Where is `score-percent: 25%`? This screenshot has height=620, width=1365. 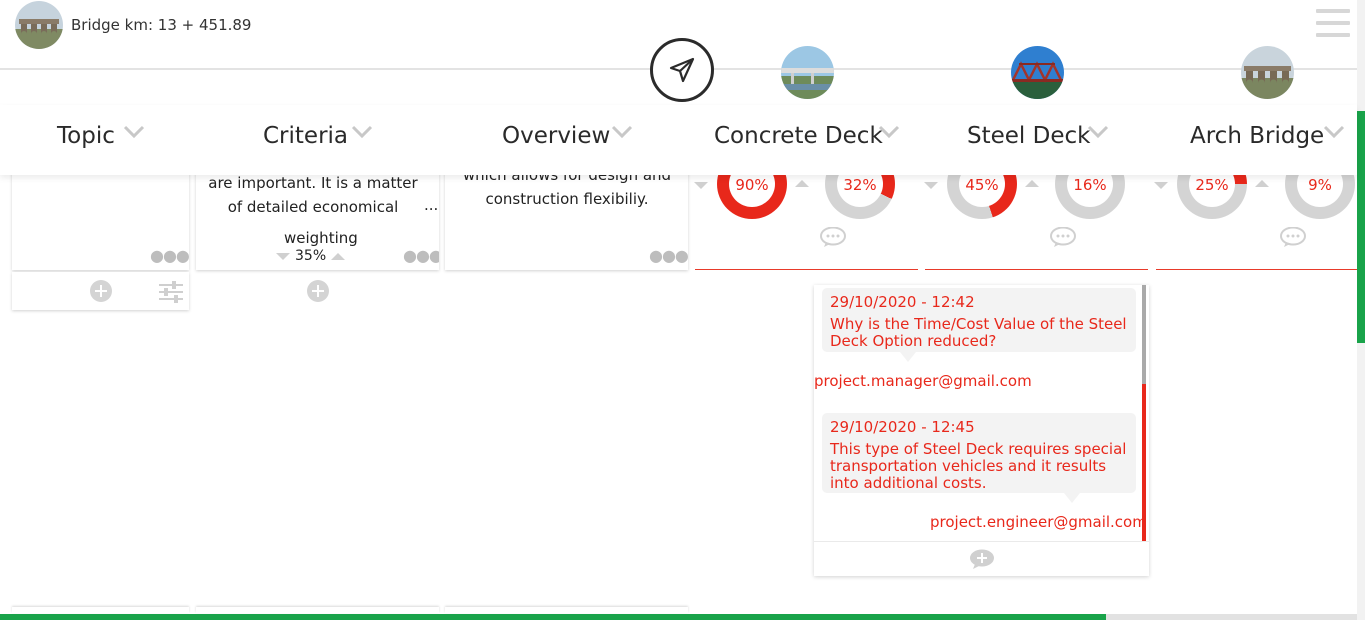 score-percent: 25% is located at coordinates (1212, 185).